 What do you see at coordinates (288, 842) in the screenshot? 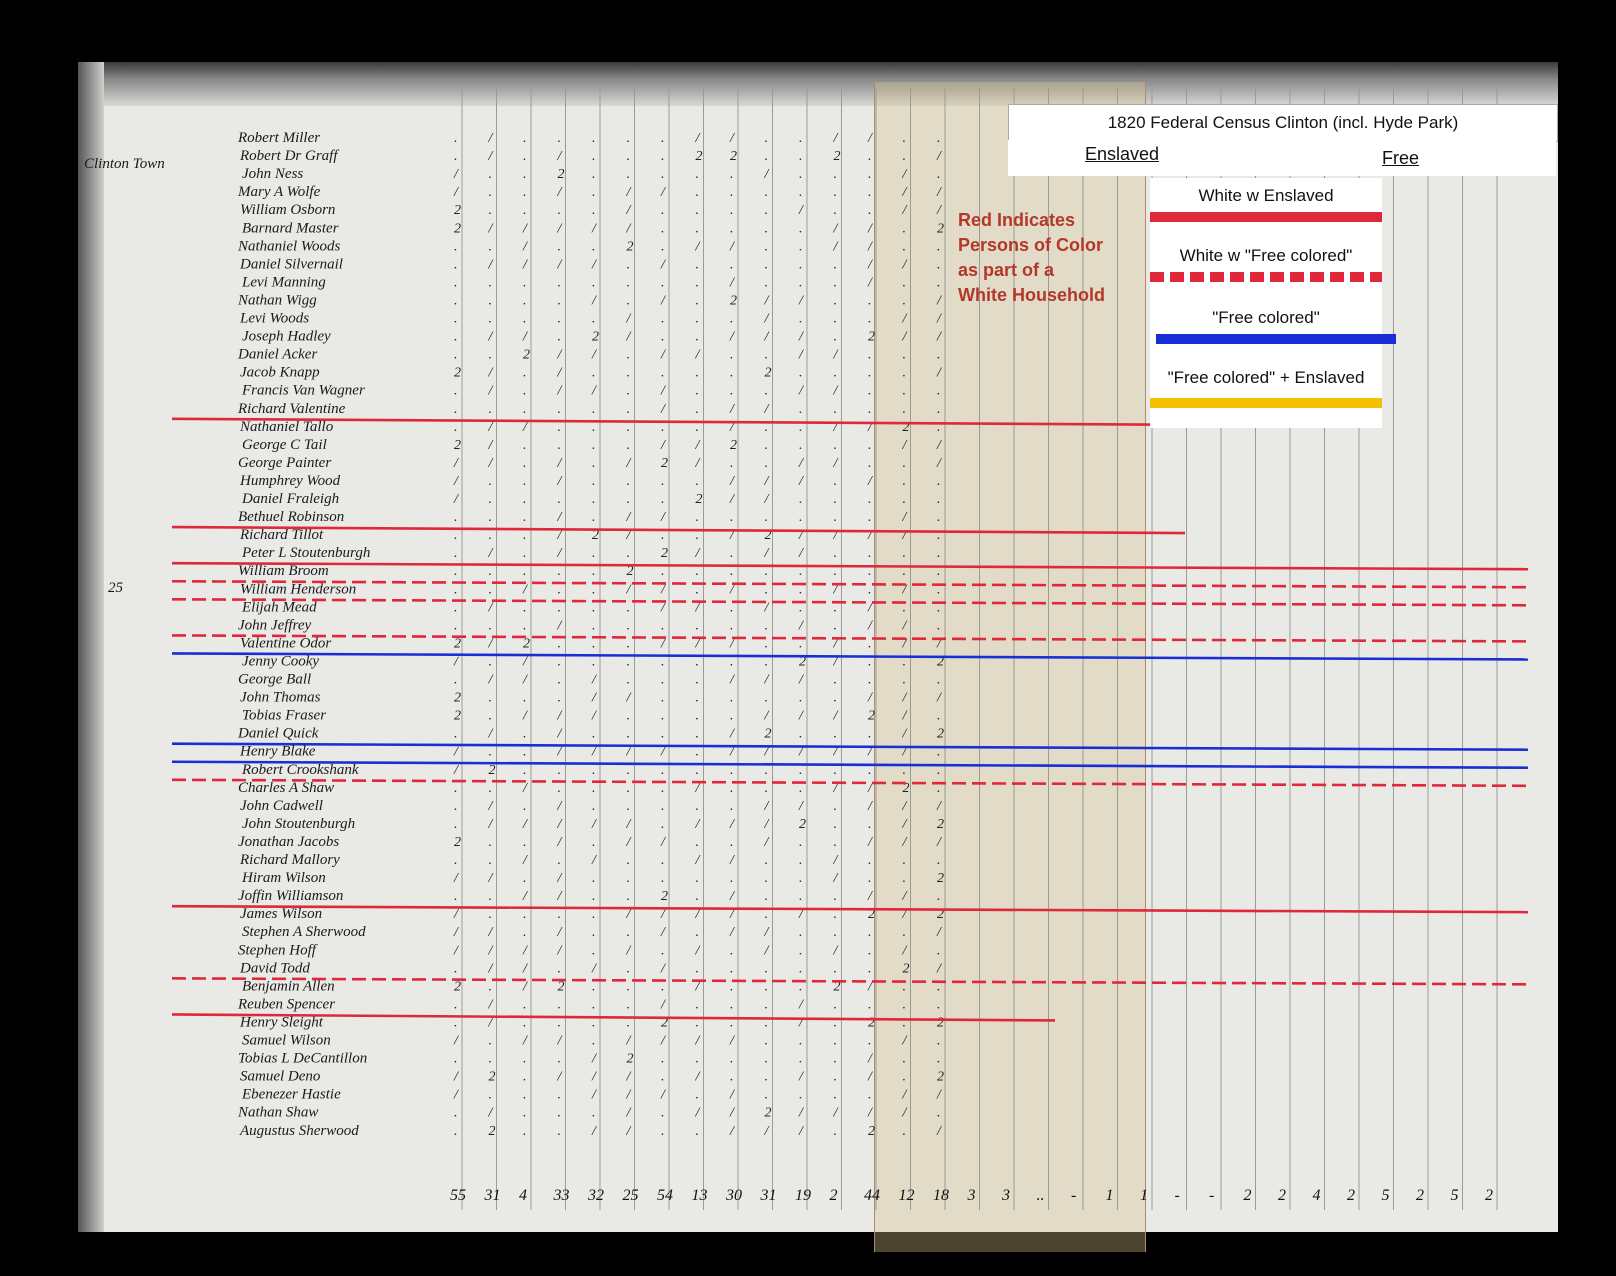
I see `household-name: Jonathan Jacobs` at bounding box center [288, 842].